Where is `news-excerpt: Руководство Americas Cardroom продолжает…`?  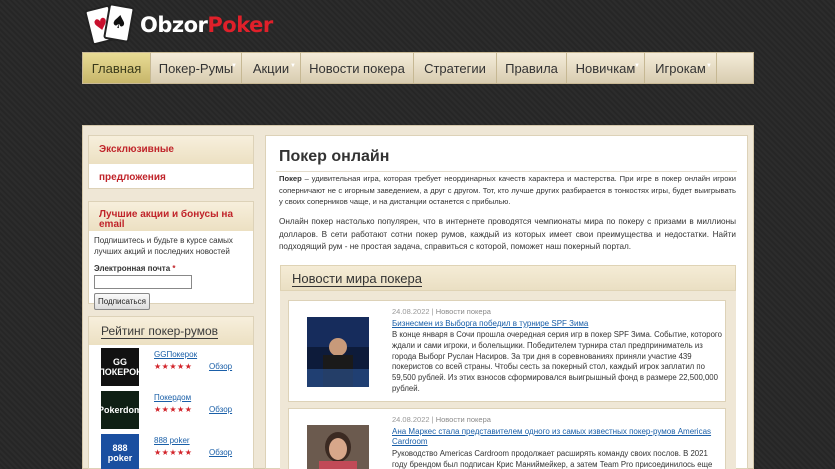
news-excerpt: Руководство Americas Cardroom продолжает… is located at coordinates (552, 459).